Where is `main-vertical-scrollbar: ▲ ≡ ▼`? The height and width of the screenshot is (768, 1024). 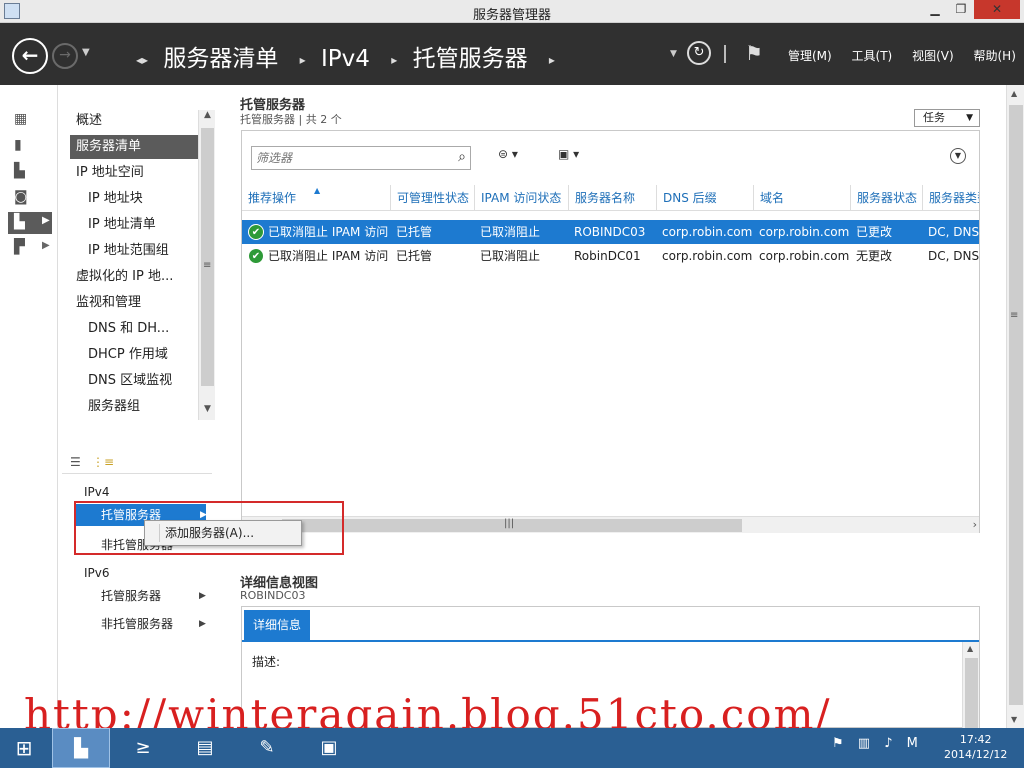
main-vertical-scrollbar: ▲ ≡ ▼ is located at coordinates (1015, 406).